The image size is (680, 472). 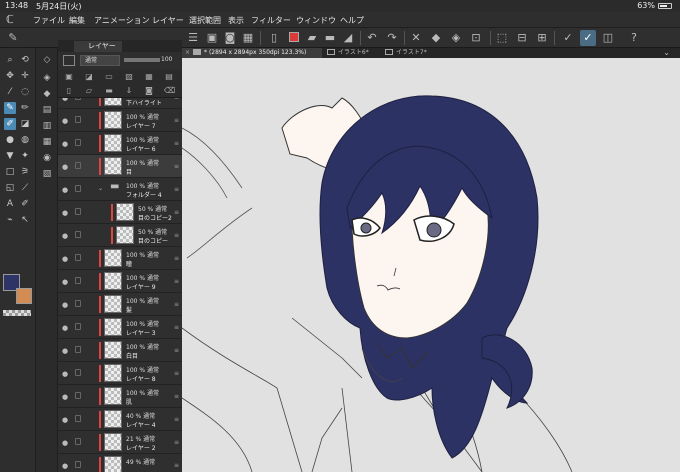 What do you see at coordinates (100, 60) in the screenshot?
I see `blend-mode-select: 通常` at bounding box center [100, 60].